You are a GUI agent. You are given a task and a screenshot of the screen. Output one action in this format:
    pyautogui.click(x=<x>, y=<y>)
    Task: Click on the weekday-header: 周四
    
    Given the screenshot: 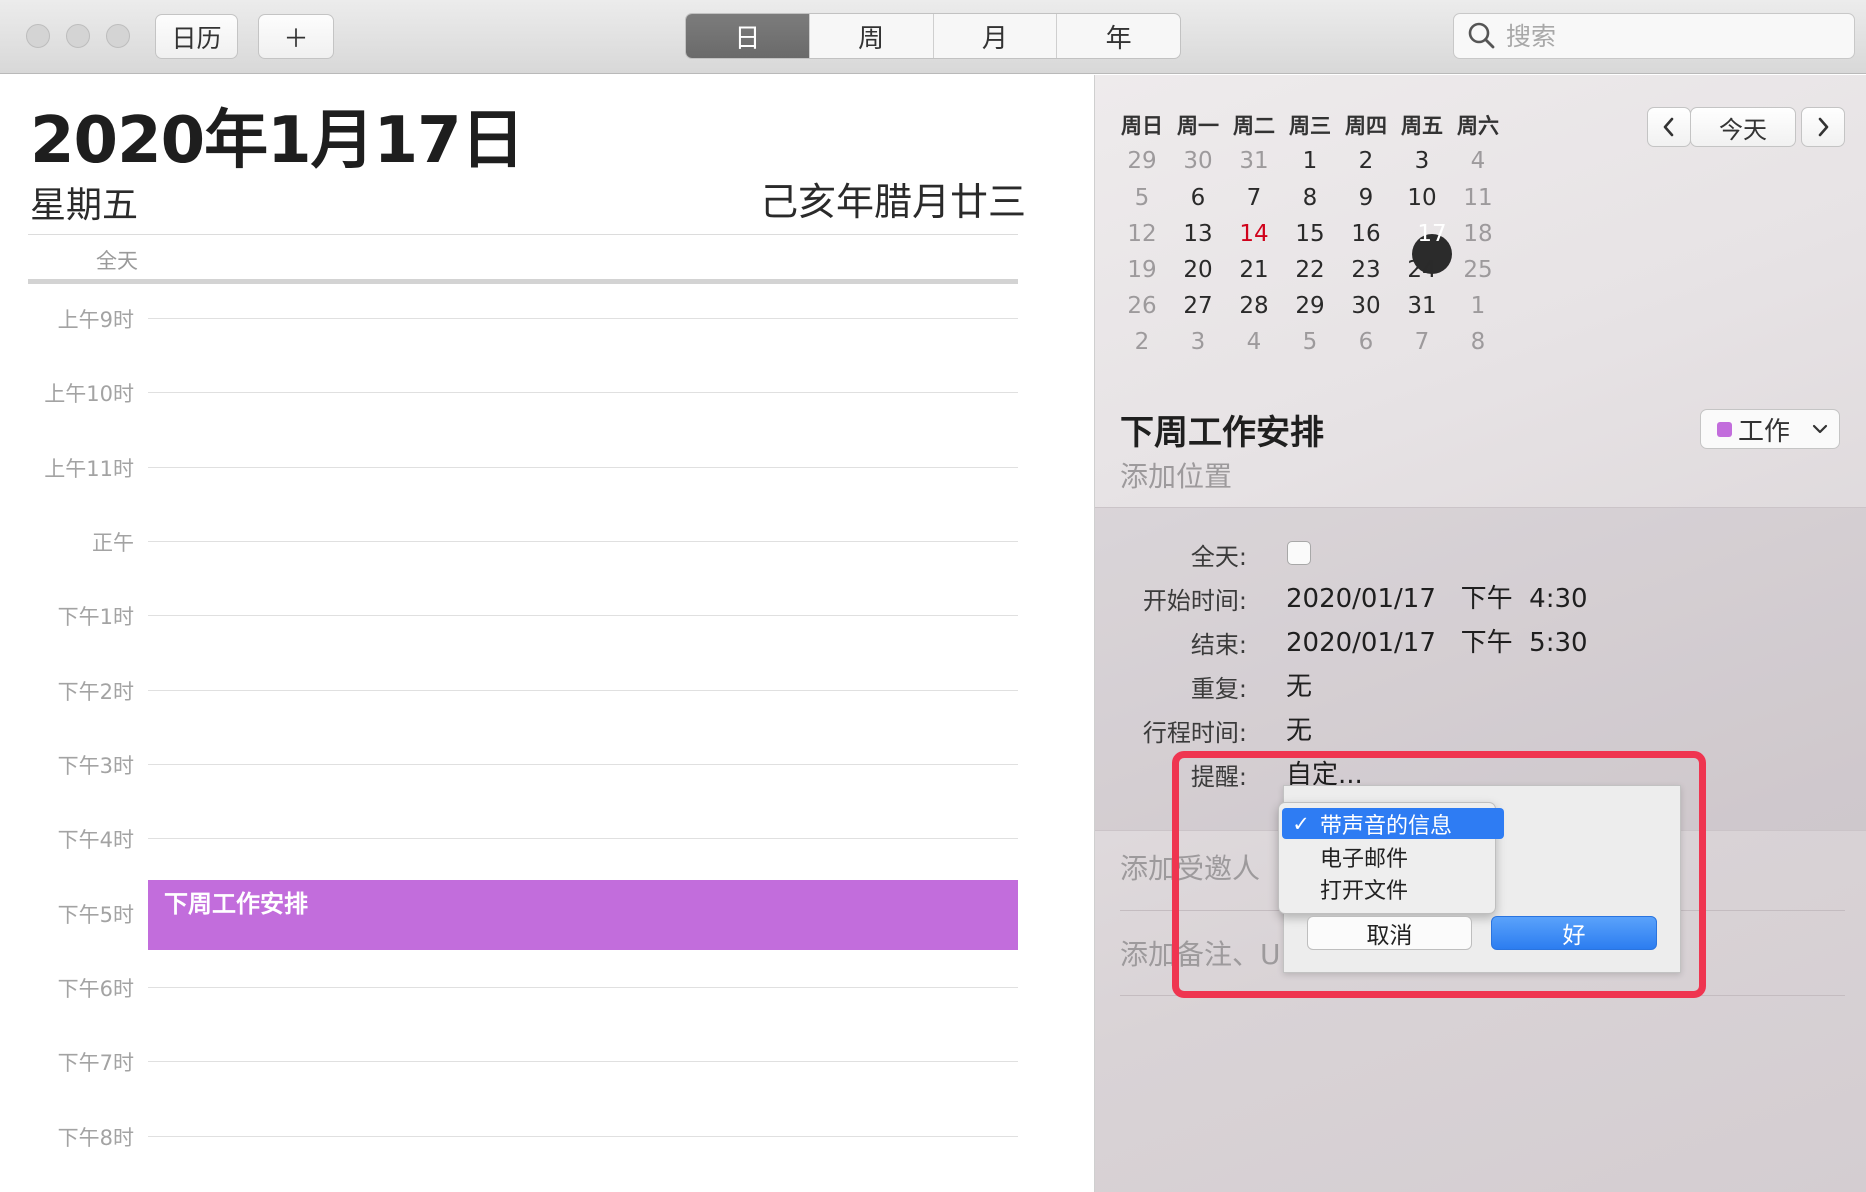 What is the action you would take?
    pyautogui.click(x=1366, y=126)
    